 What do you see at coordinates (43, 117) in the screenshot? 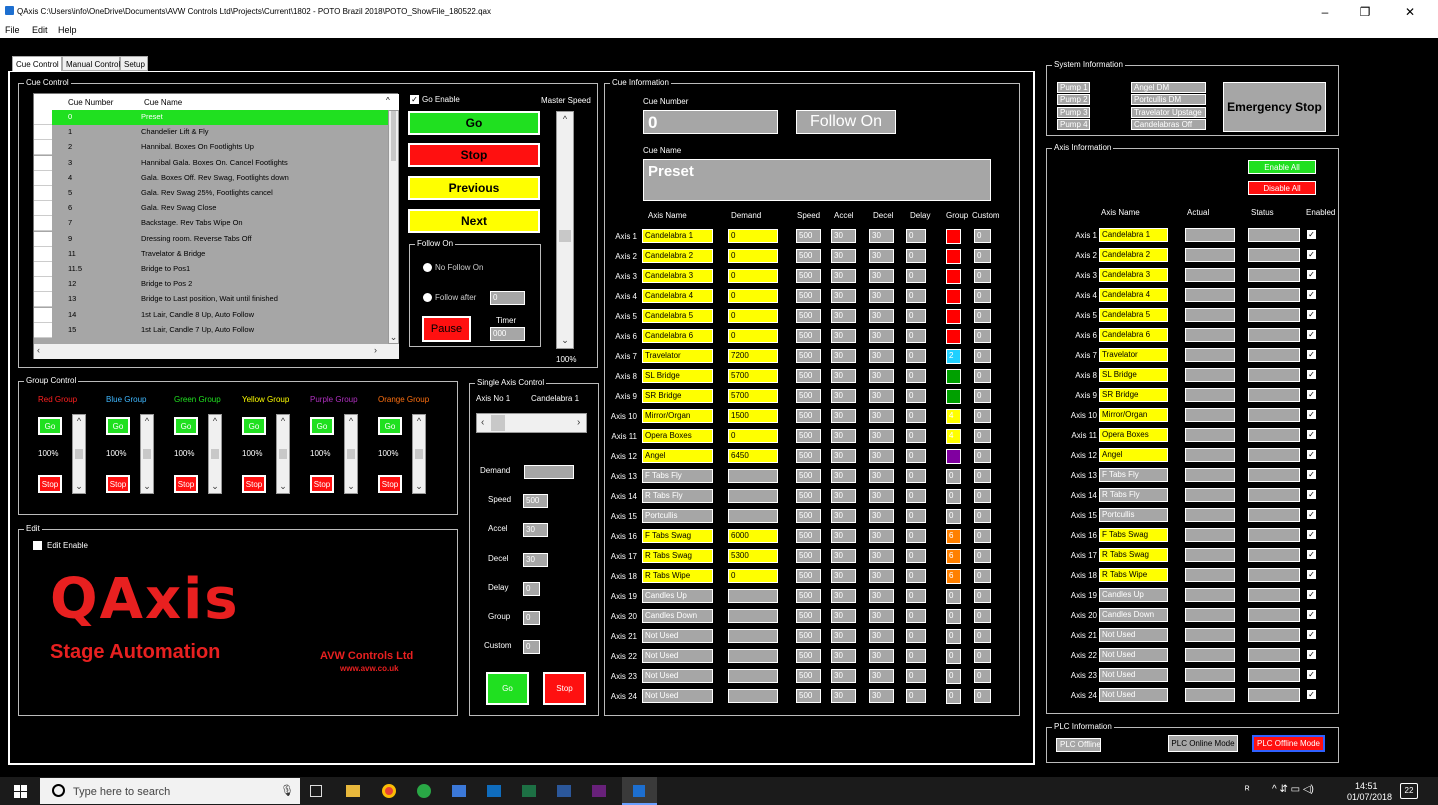
I see `row-header: ▸` at bounding box center [43, 117].